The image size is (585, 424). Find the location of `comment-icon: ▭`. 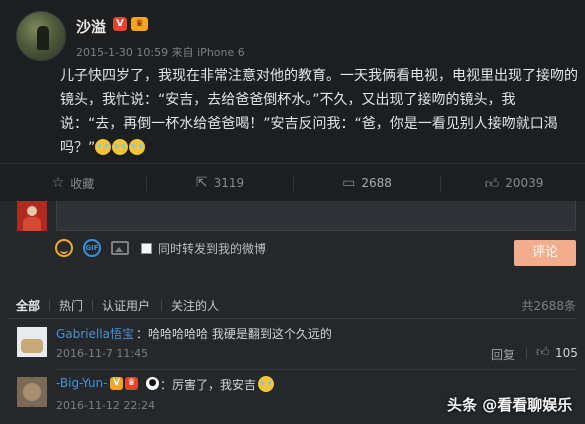

comment-icon: ▭ is located at coordinates (349, 183).